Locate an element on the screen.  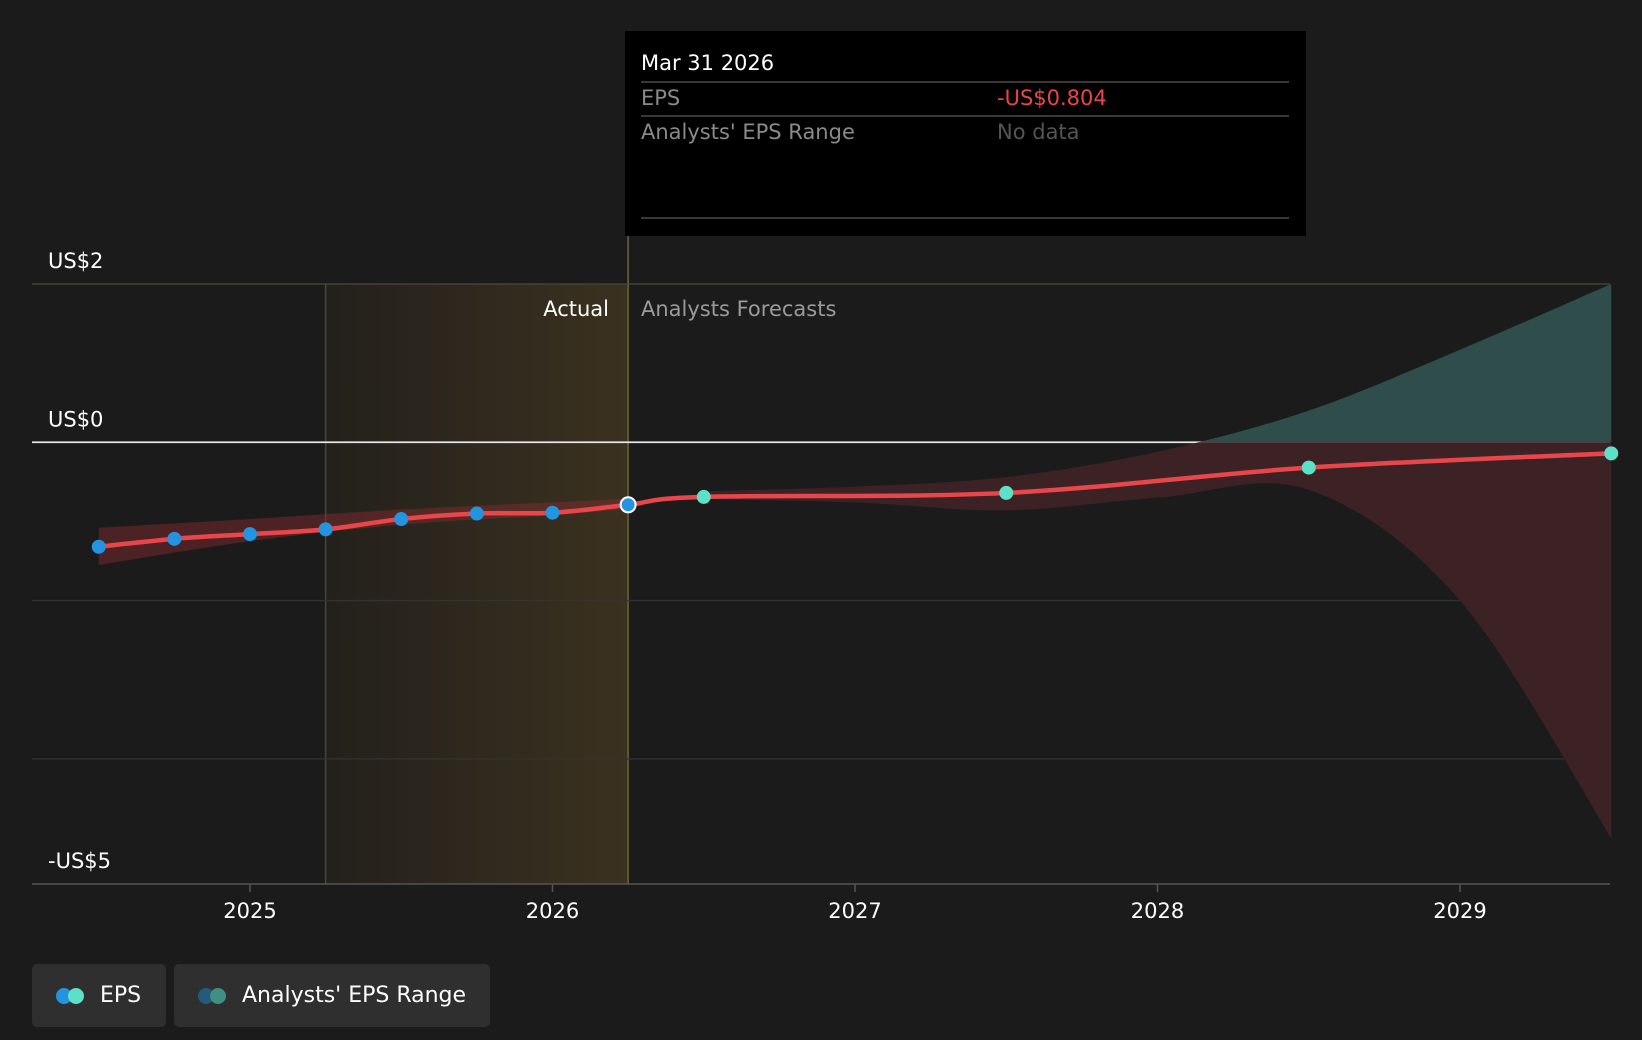
legend-range-button: Analysts' EPS Range is located at coordinates (332, 995).